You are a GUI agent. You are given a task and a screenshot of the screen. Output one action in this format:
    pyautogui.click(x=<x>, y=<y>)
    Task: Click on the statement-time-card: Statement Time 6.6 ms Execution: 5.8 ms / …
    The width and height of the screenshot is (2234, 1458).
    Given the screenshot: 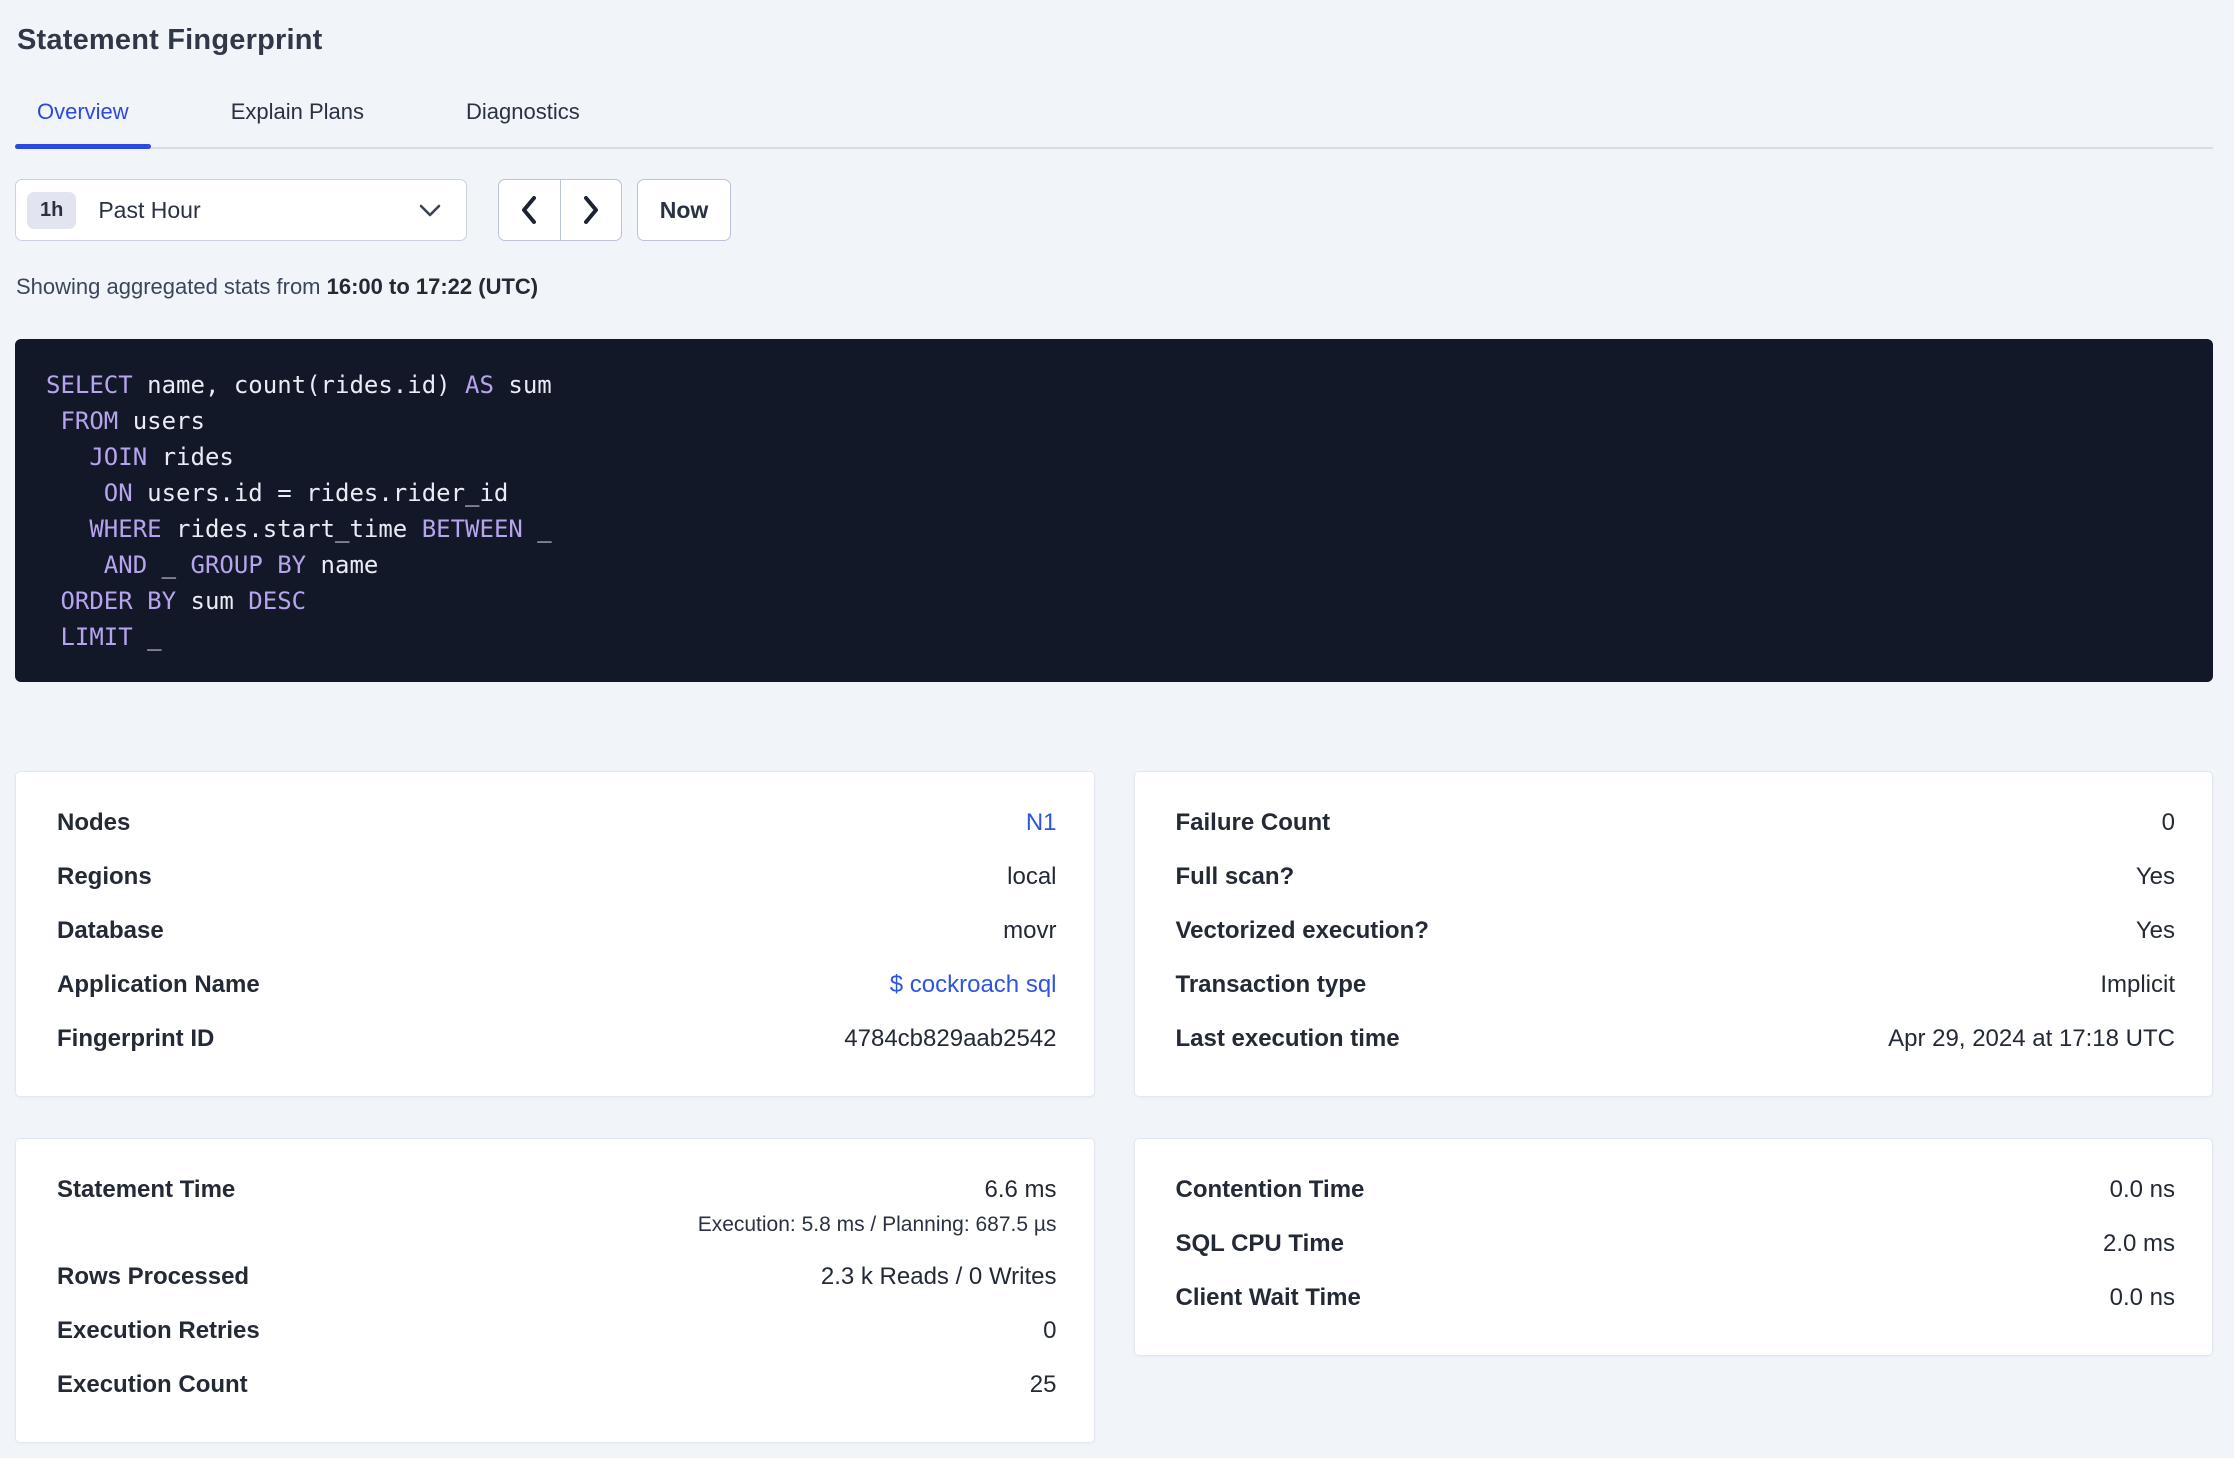 What is the action you would take?
    pyautogui.click(x=555, y=1290)
    